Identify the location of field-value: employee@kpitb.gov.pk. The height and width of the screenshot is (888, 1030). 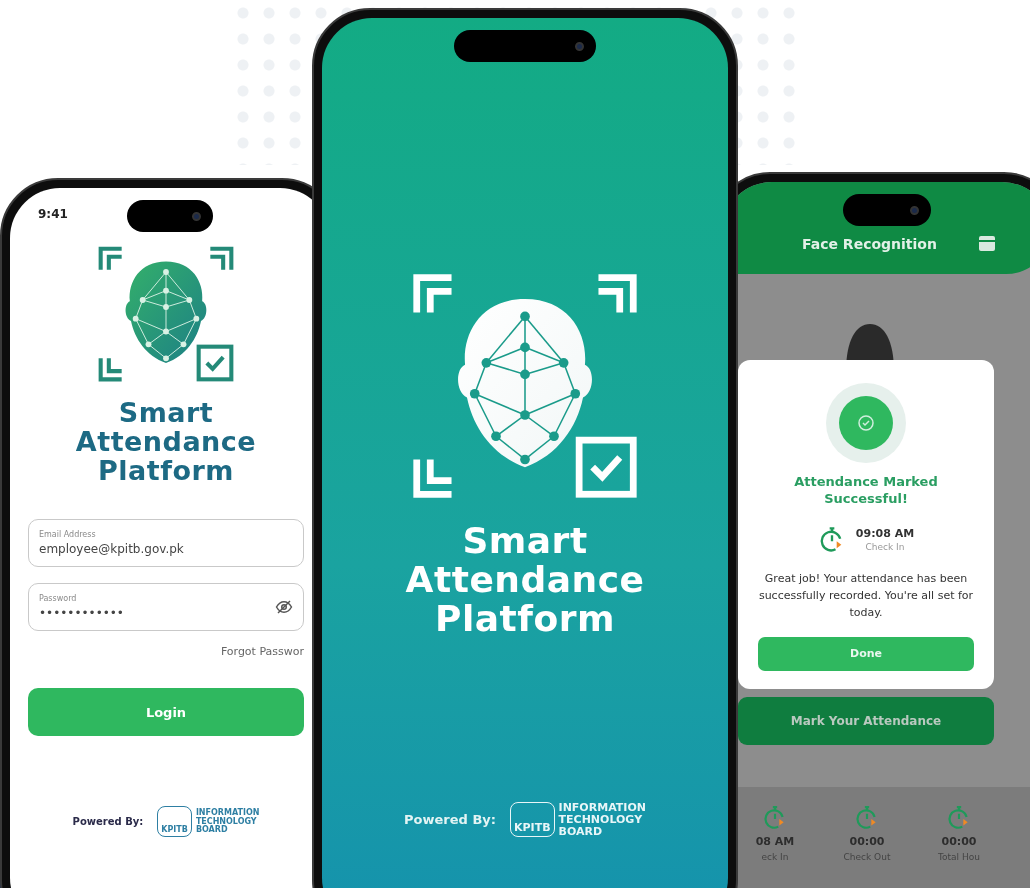
(112, 549).